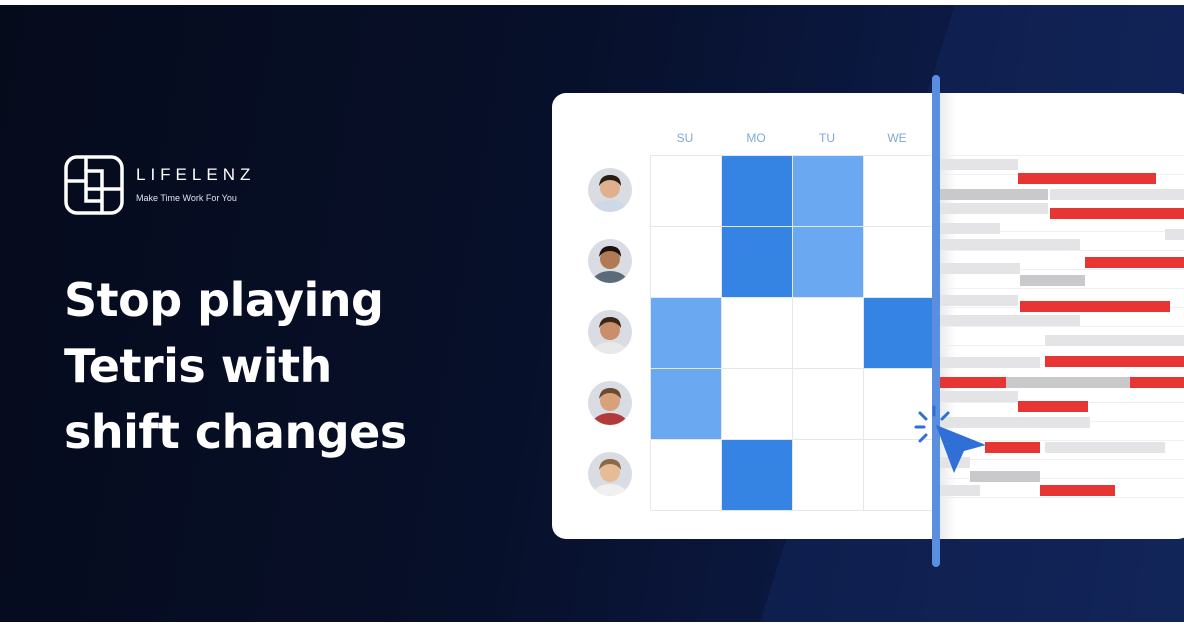 The width and height of the screenshot is (1184, 626). What do you see at coordinates (186, 198) in the screenshot?
I see `brand-tagline: Make Time Work For You` at bounding box center [186, 198].